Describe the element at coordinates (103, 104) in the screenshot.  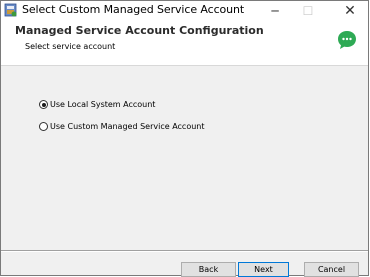
I see `option-label: Use Local System Account` at that location.